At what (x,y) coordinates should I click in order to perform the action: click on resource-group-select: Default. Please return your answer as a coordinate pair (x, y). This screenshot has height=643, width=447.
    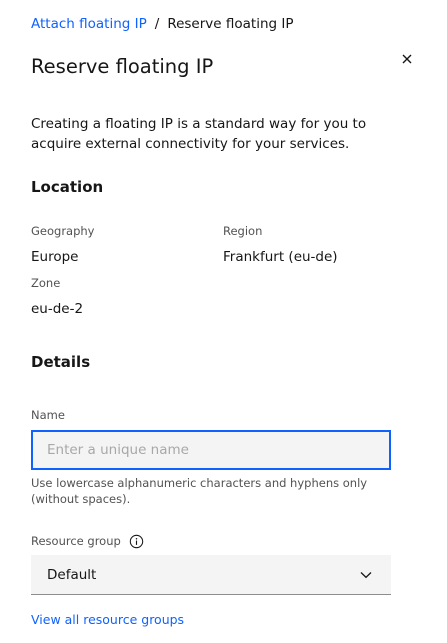
    Looking at the image, I should click on (211, 575).